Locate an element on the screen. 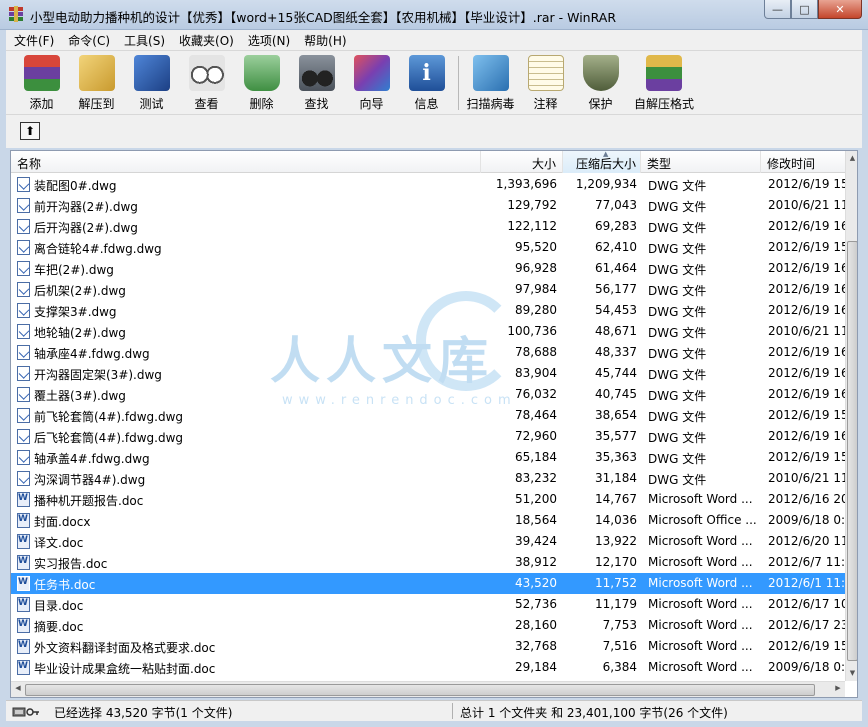  file-size: 122,112 is located at coordinates (532, 226).